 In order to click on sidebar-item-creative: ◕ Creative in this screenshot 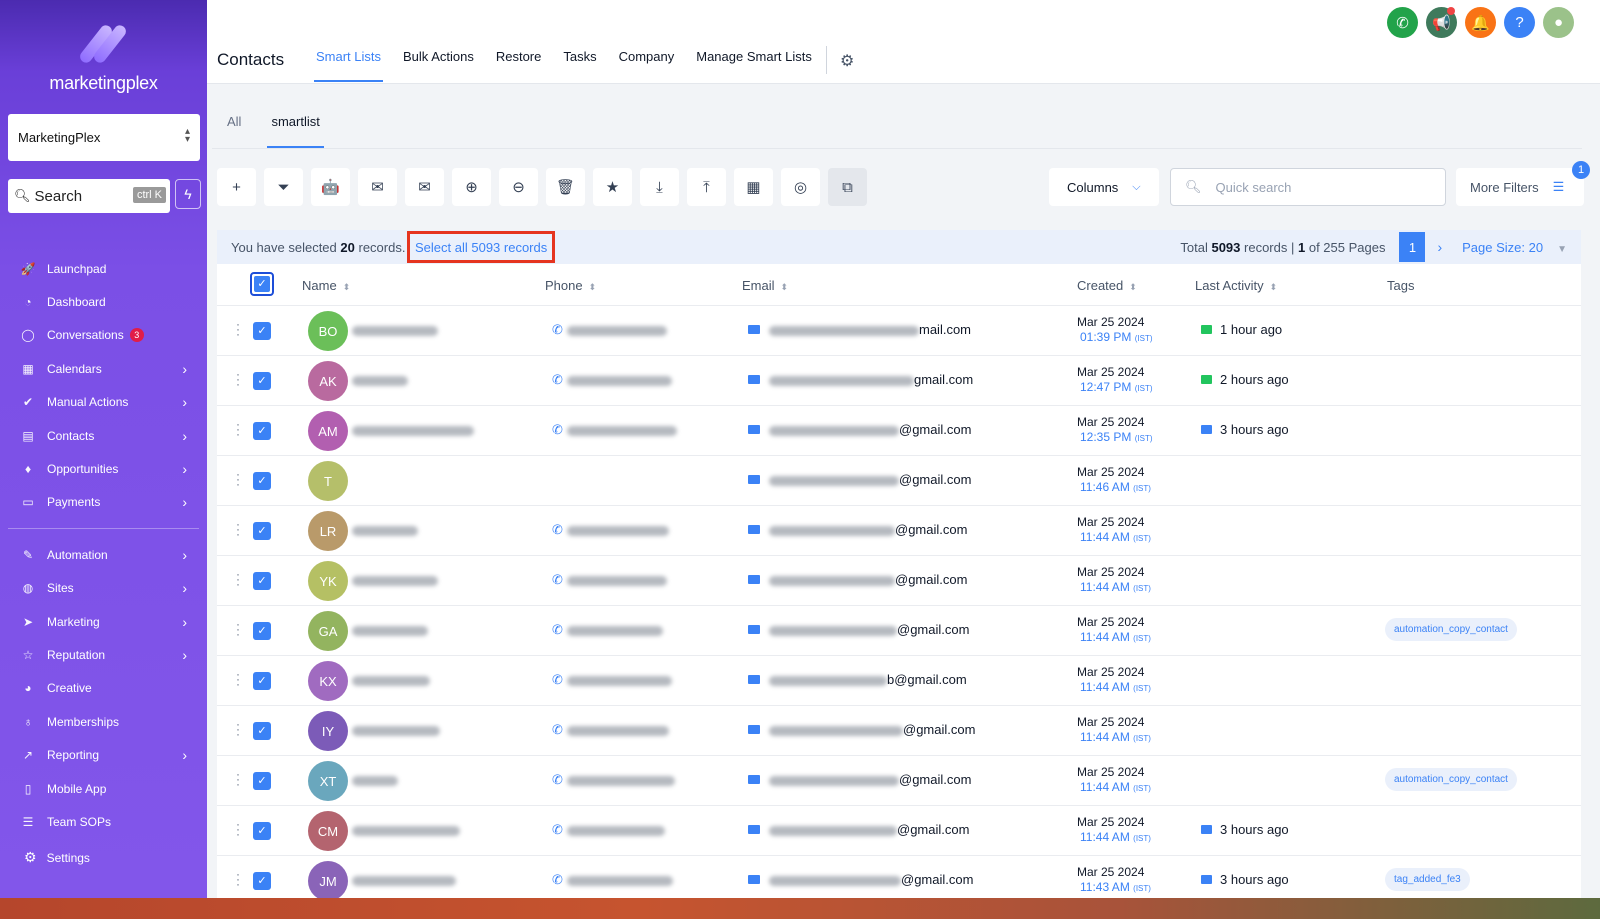, I will do `click(103, 688)`.